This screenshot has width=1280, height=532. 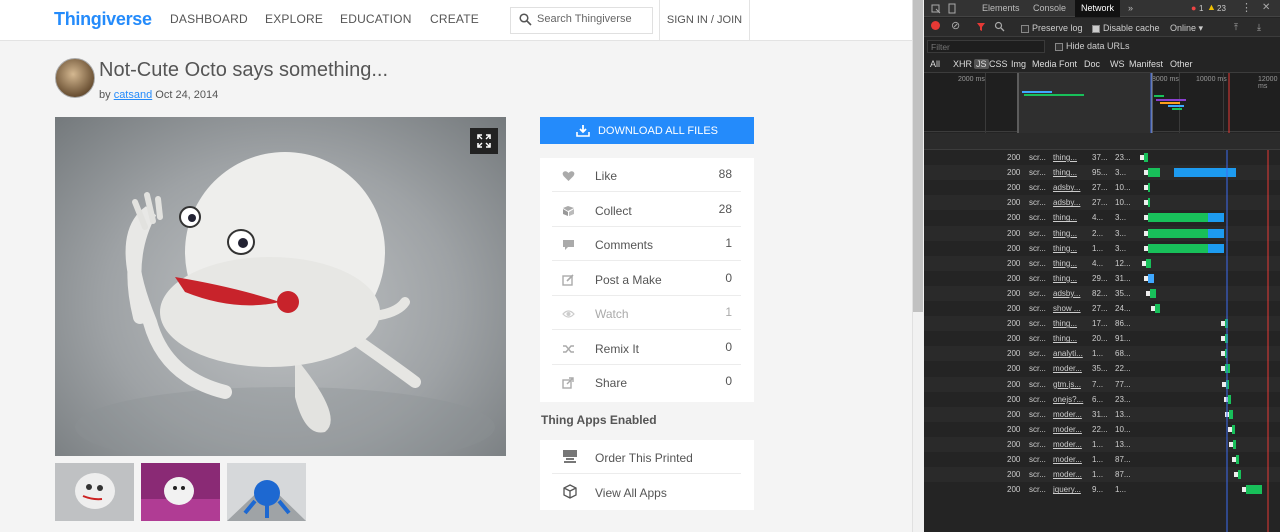 I want to click on action-watch: Watch 1, so click(x=646, y=313).